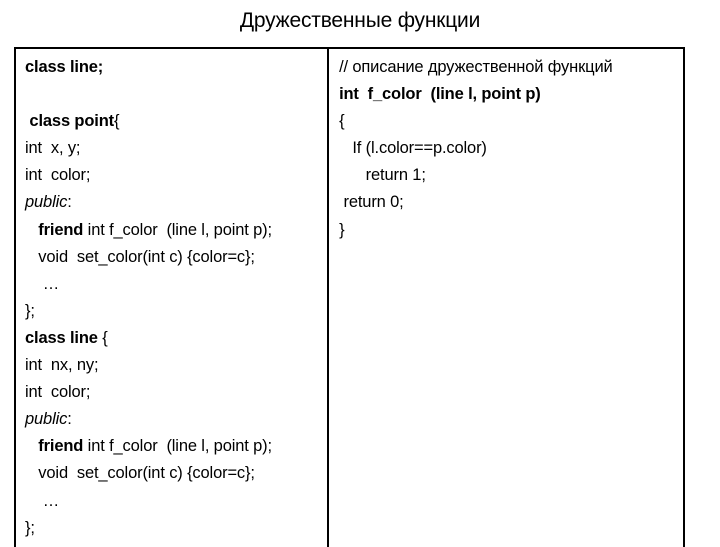 This screenshot has height=547, width=720. Describe the element at coordinates (440, 94) in the screenshot. I see `code-segment: int f_color (line l, point p)` at that location.